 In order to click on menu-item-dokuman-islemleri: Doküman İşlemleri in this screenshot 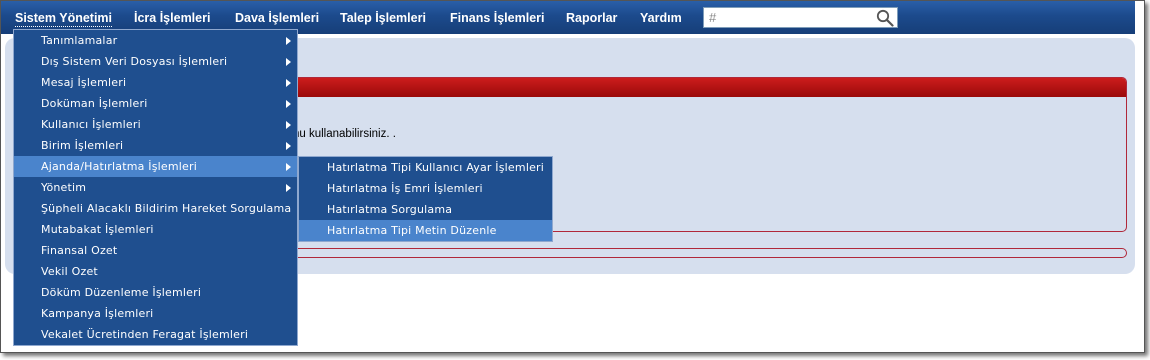, I will do `click(155, 103)`.